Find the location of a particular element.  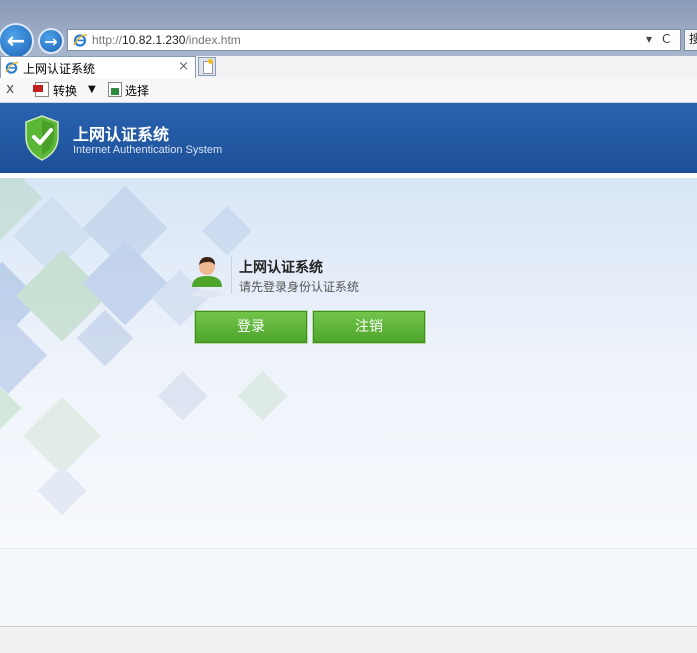

header-title: 上网认证系统 is located at coordinates (121, 134).